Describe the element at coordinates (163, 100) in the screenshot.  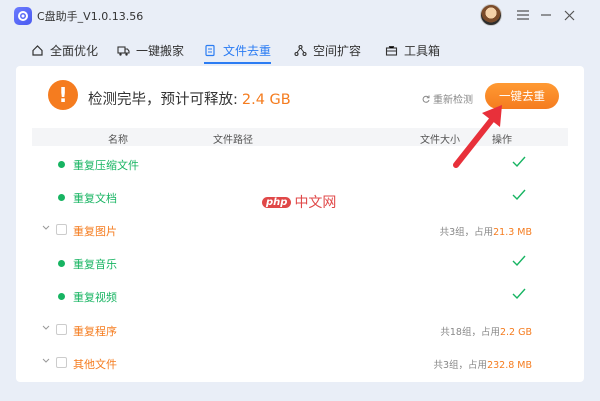
I see `scan-result-text: 检测完毕，预计可释放:` at that location.